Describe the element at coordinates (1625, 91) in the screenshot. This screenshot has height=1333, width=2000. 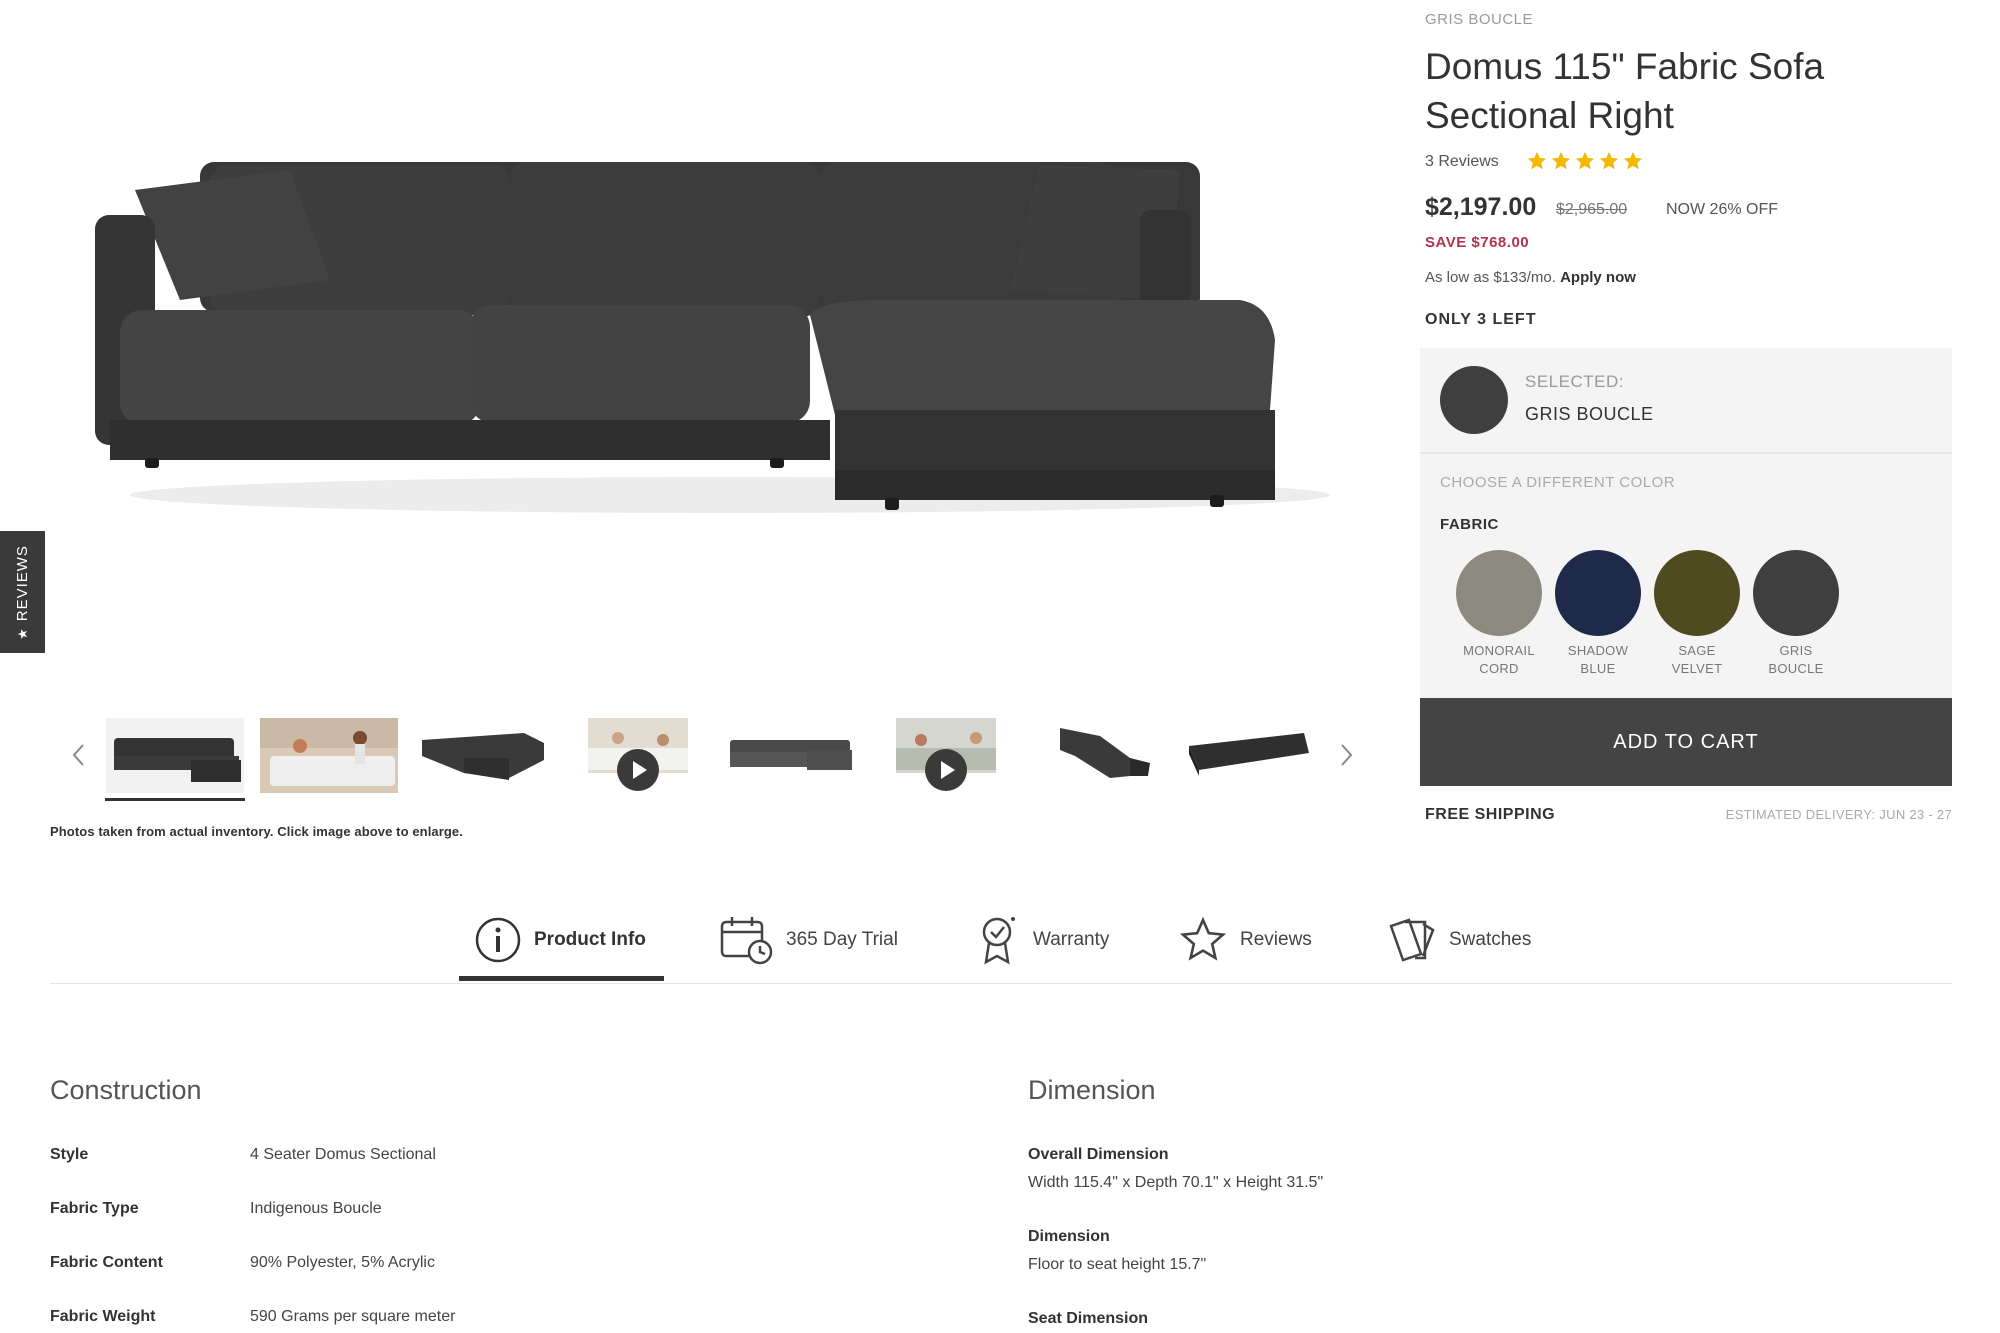
I see `product-title: Domus 115" Fabric Sofa Sectional Right` at that location.